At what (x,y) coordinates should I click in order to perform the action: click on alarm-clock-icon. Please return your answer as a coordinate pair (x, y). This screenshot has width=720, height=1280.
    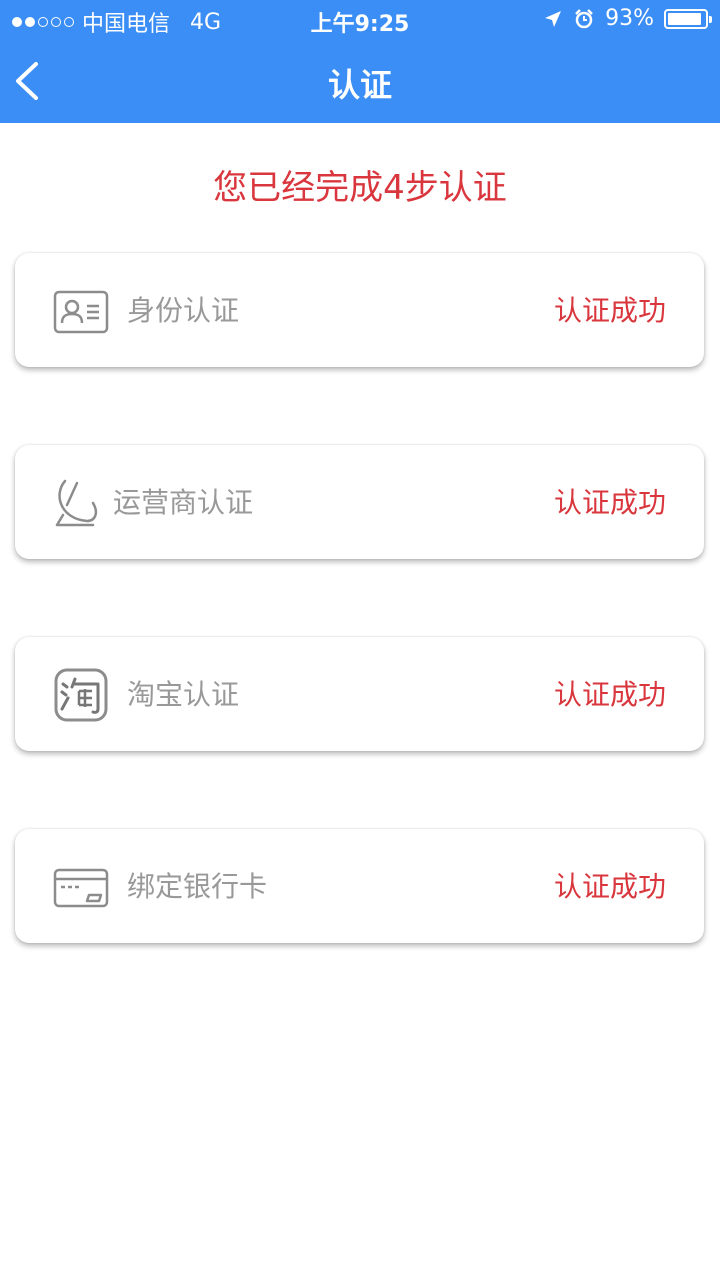
    Looking at the image, I should click on (584, 18).